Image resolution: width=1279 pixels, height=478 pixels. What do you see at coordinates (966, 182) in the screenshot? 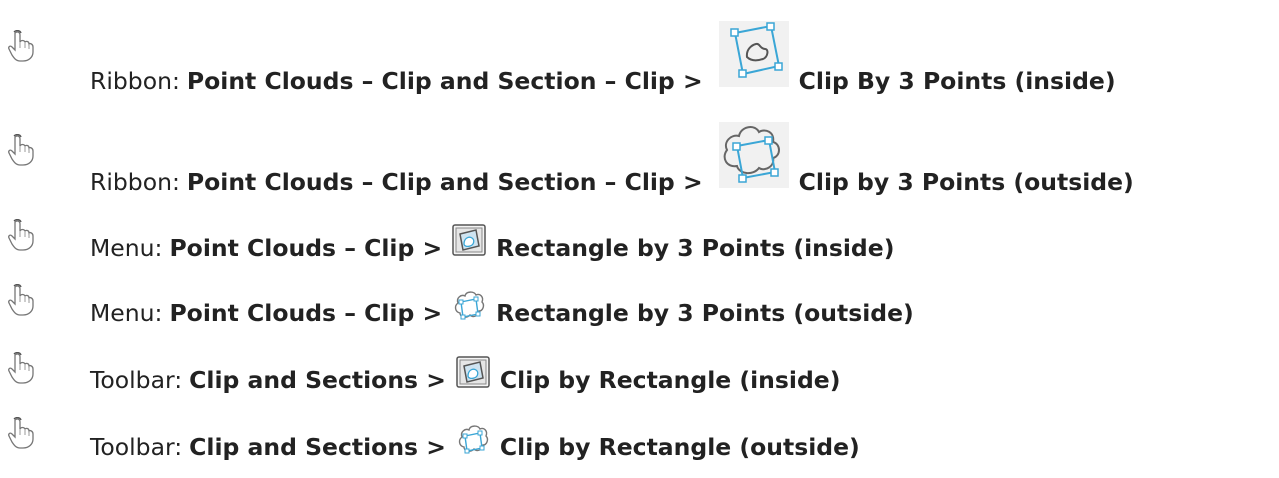
I see `command-name: Clip by 3 Points (outside)` at bounding box center [966, 182].